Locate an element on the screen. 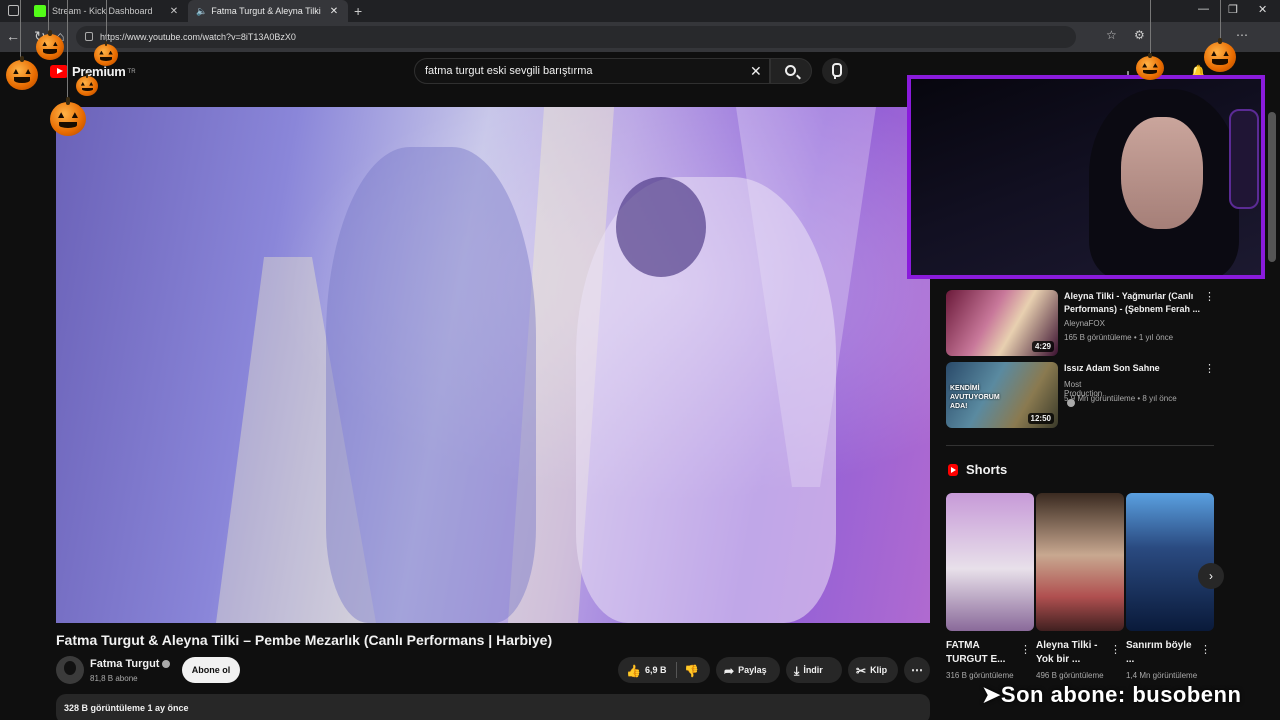 This screenshot has width=1280, height=720. video-thumbnail: 4:29 is located at coordinates (1002, 323).